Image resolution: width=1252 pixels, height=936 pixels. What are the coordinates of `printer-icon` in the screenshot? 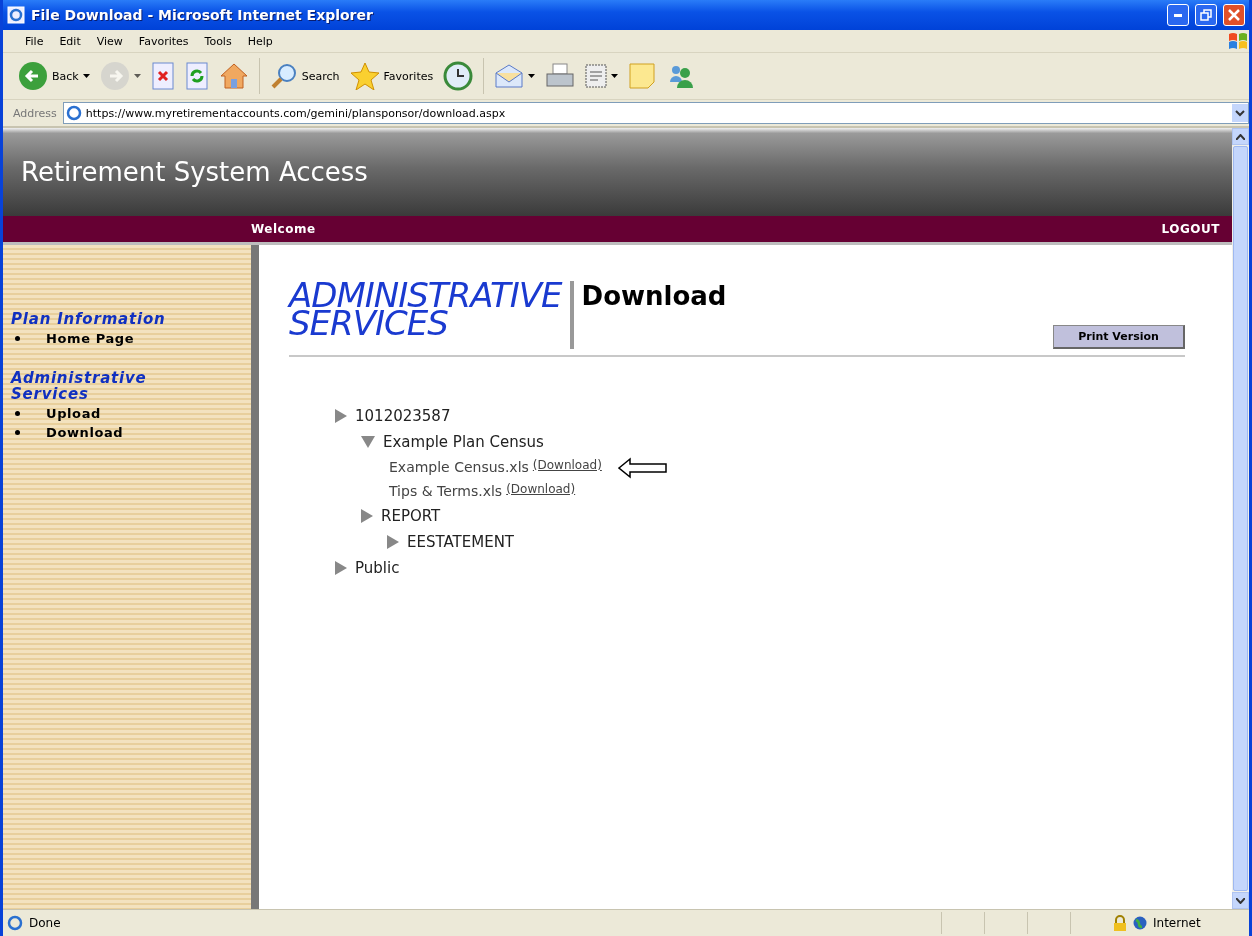 It's located at (560, 76).